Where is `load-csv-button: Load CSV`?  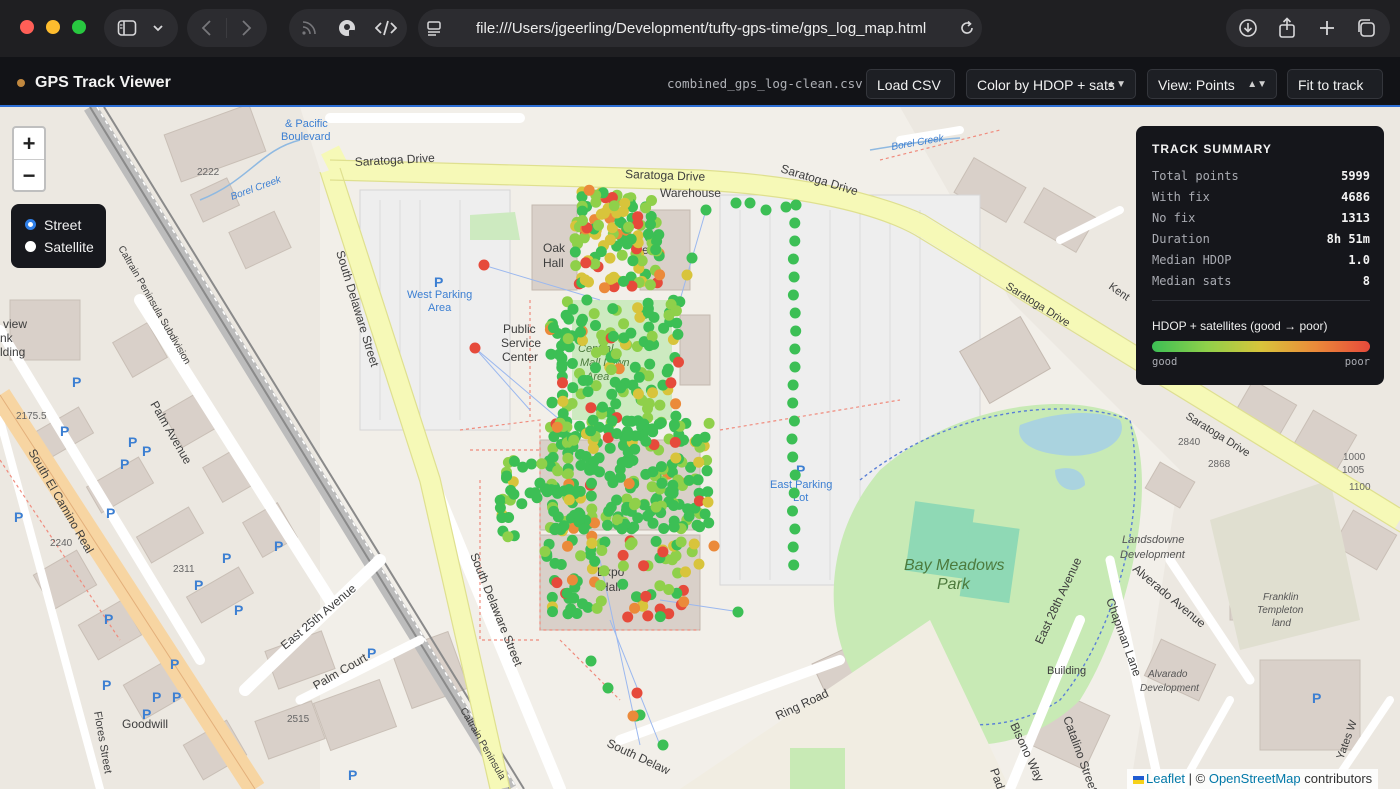
load-csv-button: Load CSV is located at coordinates (910, 84).